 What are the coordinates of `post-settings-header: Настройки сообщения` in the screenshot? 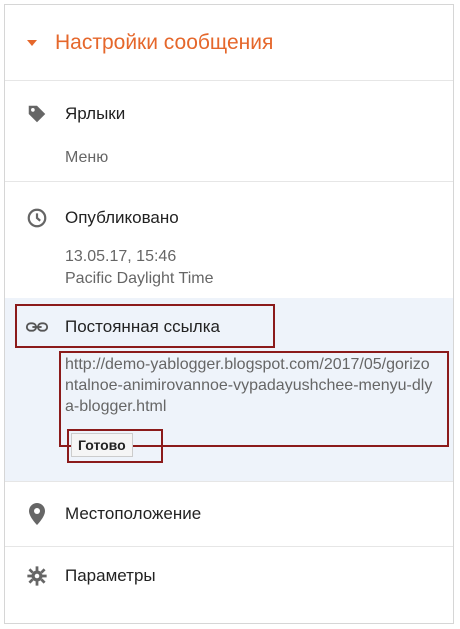 It's located at (229, 43).